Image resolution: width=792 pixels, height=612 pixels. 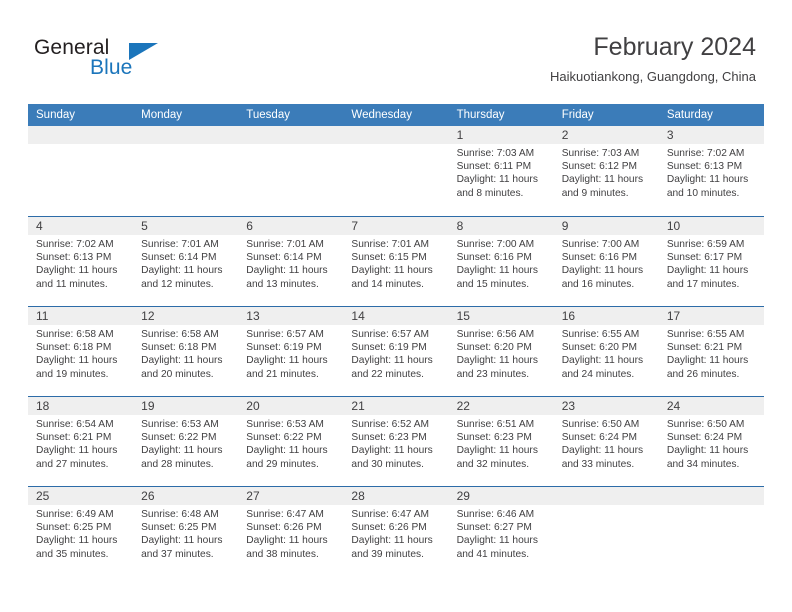 I want to click on day-number-band: 19, so click(x=186, y=406).